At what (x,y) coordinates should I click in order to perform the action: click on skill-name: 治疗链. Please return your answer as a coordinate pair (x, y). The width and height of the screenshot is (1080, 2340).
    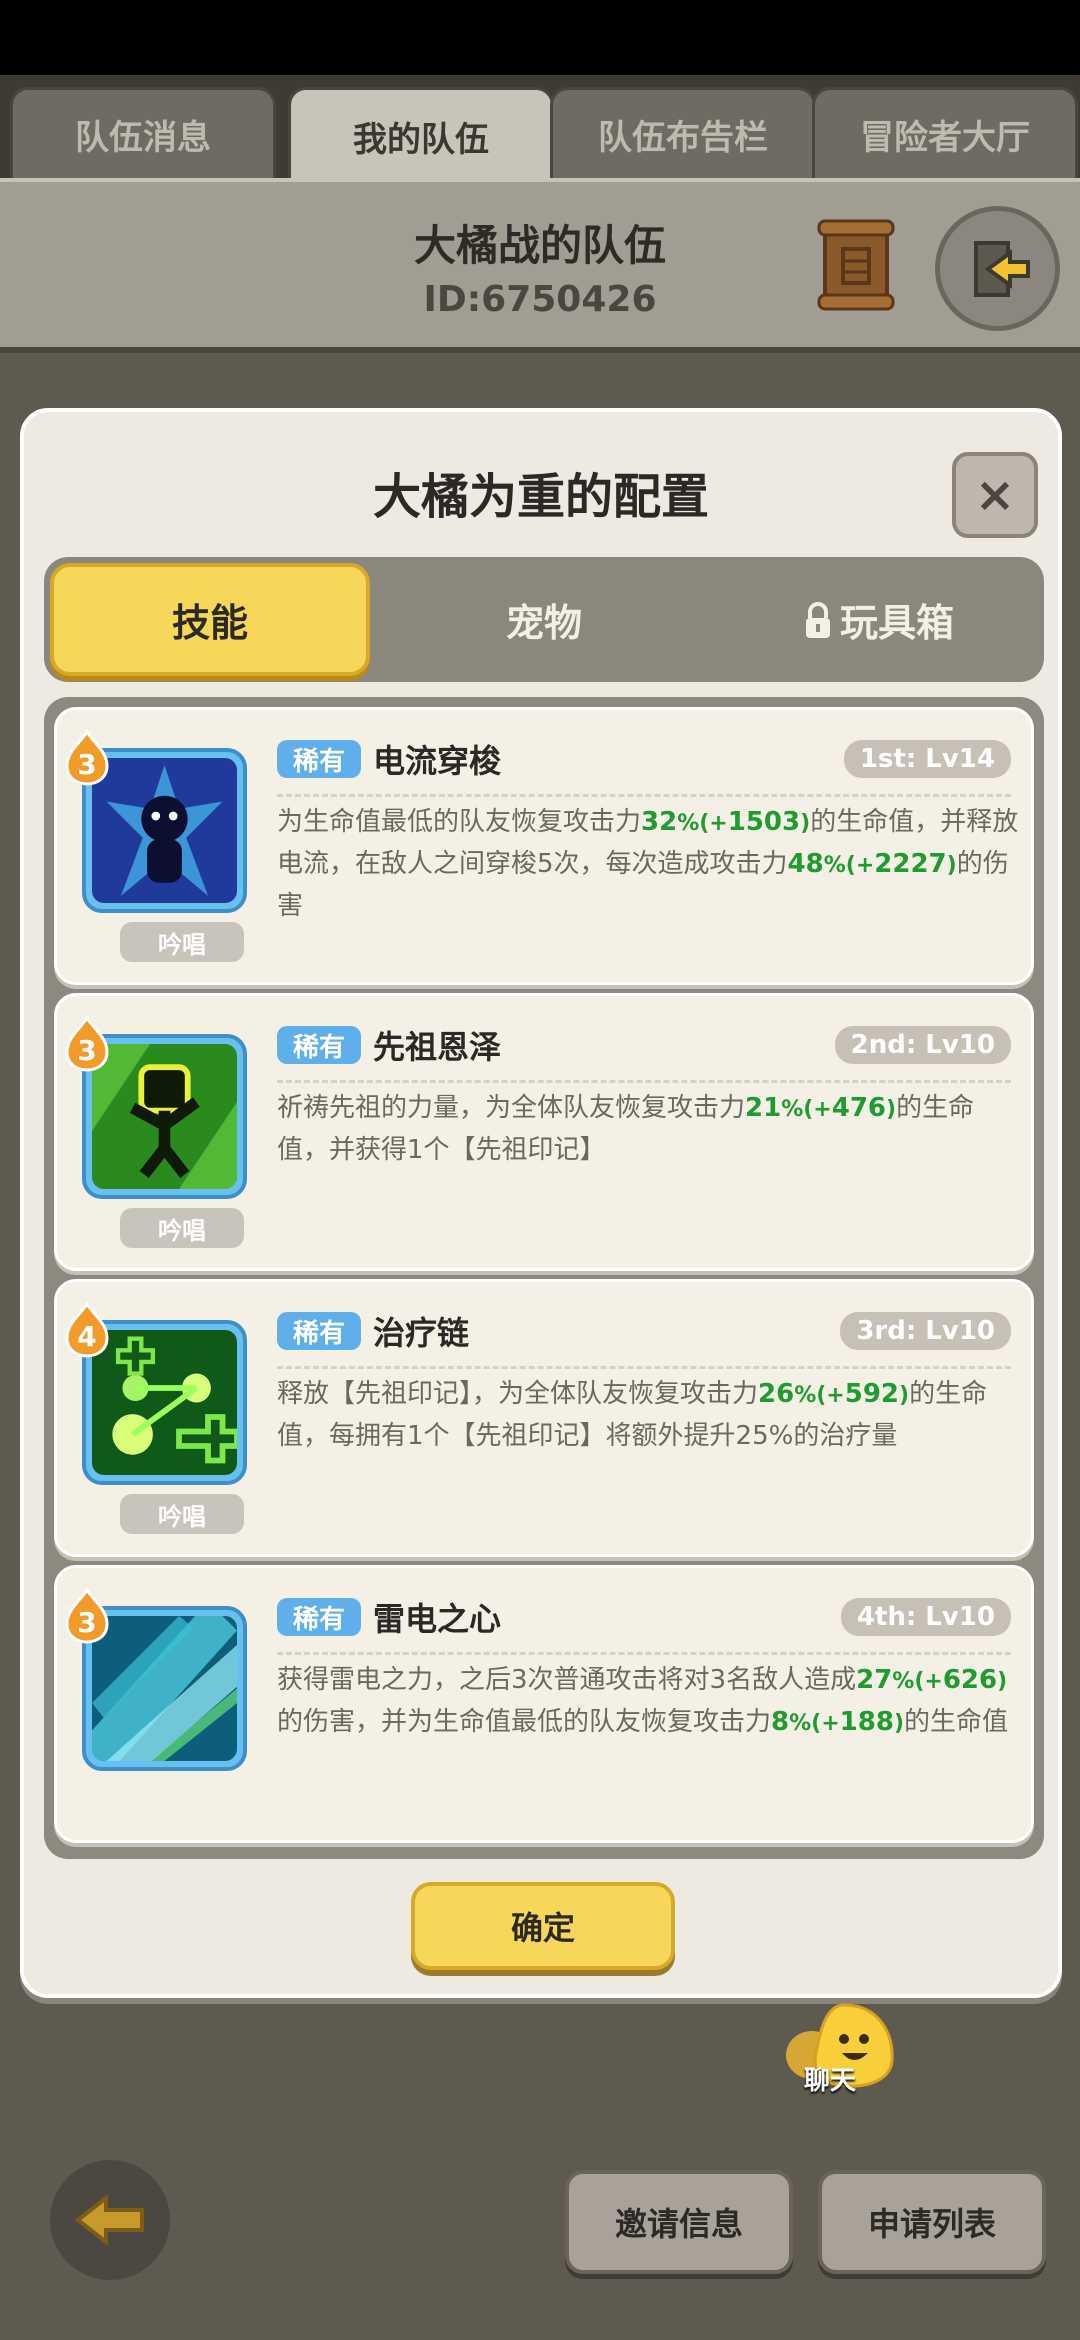
    Looking at the image, I should click on (421, 1333).